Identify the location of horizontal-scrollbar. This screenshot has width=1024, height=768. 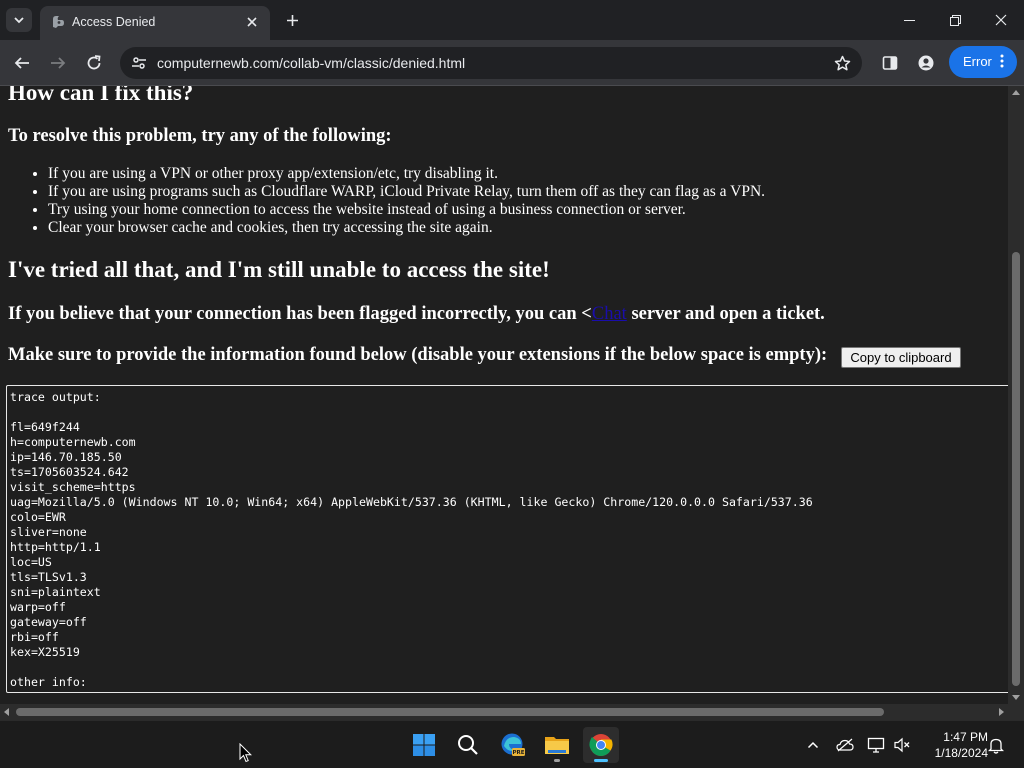
(504, 712).